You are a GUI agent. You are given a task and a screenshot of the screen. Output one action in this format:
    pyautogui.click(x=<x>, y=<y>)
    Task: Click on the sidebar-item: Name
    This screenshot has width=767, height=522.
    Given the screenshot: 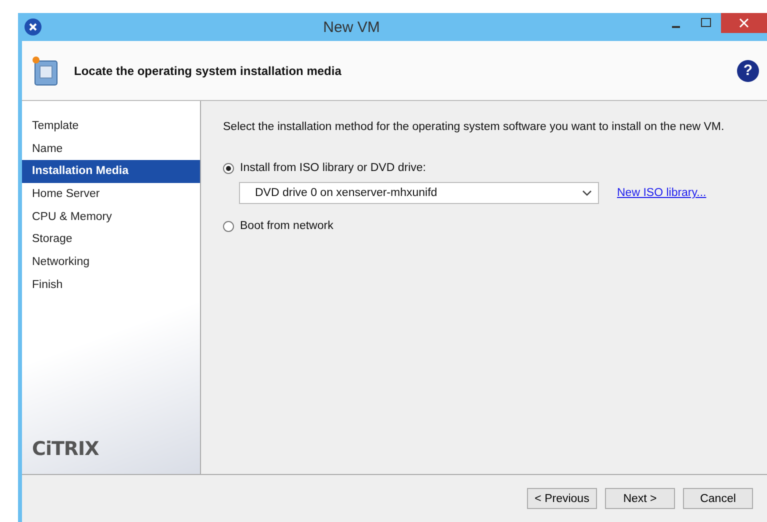 What is the action you would take?
    pyautogui.click(x=111, y=149)
    